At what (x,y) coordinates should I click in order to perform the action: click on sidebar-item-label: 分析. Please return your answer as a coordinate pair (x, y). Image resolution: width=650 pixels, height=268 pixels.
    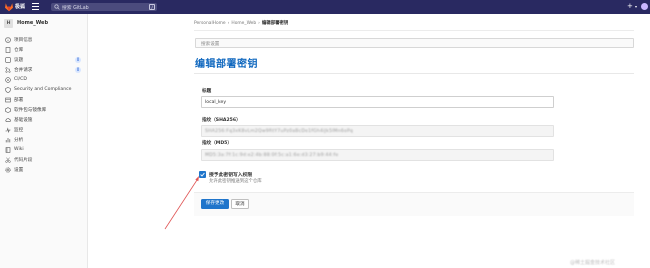
    Looking at the image, I should click on (19, 140).